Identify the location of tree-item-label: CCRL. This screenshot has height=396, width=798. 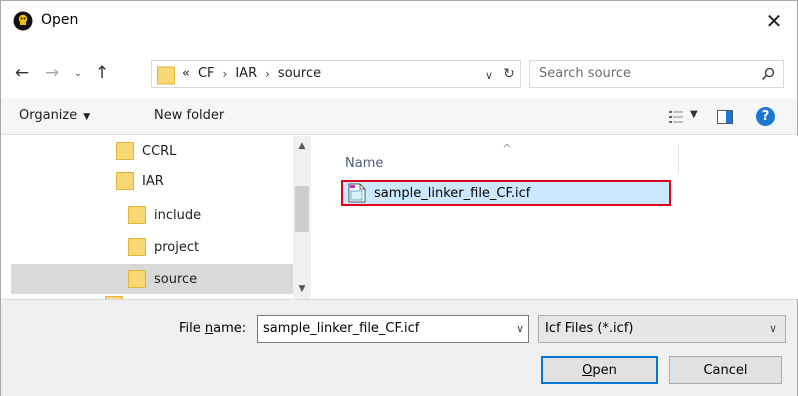
(159, 151).